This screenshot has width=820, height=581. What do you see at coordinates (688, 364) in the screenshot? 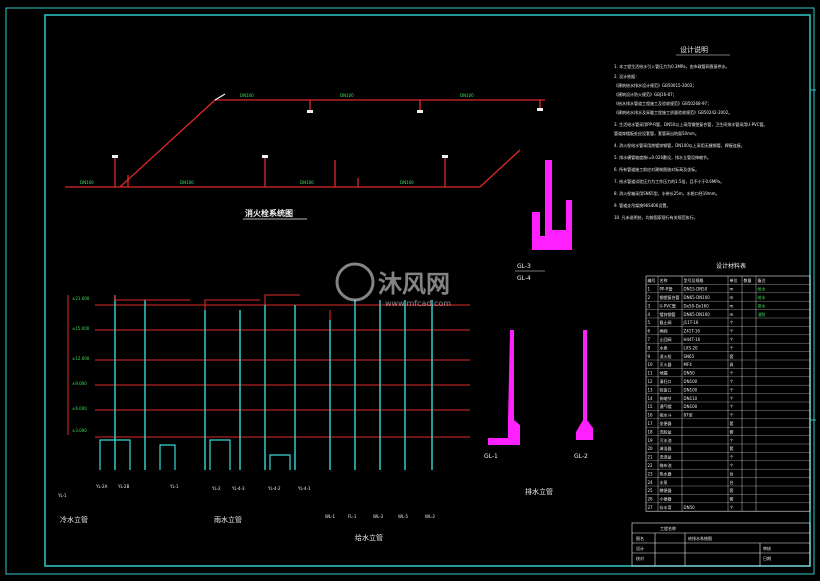
I see `materials-cell: MF4` at bounding box center [688, 364].